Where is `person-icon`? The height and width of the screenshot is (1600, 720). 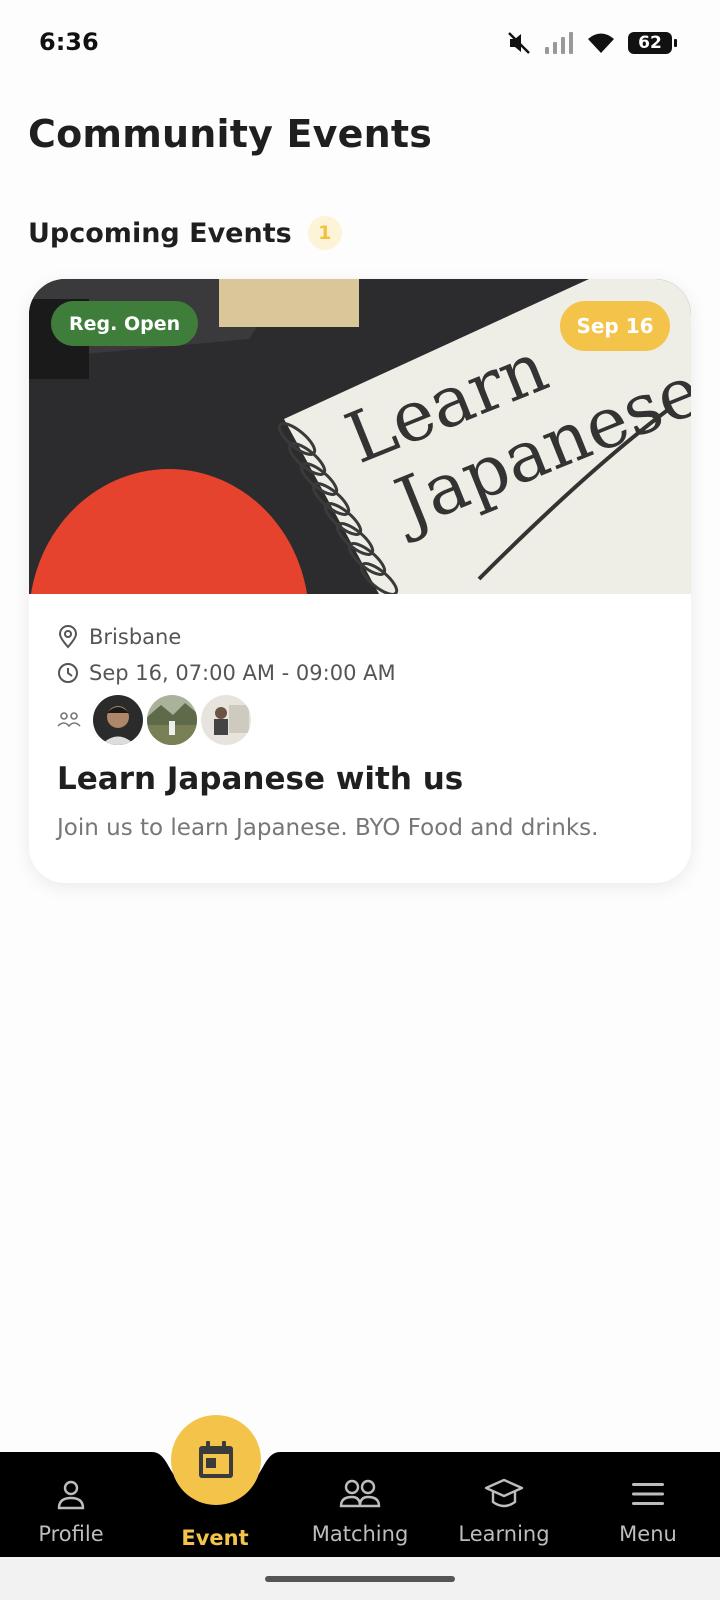 person-icon is located at coordinates (71, 1495).